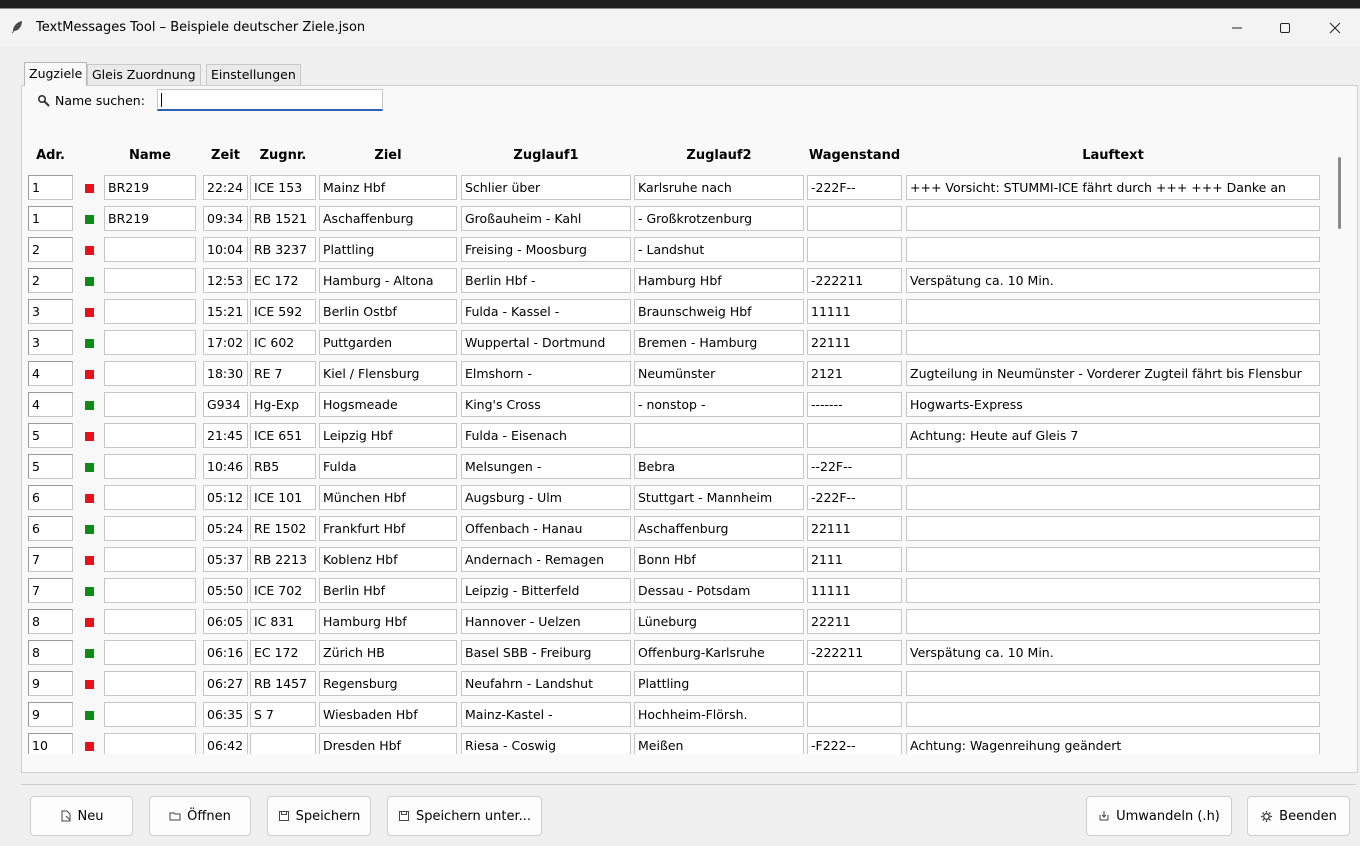 This screenshot has width=1360, height=846. I want to click on zugnr-field: RB 1457, so click(283, 683).